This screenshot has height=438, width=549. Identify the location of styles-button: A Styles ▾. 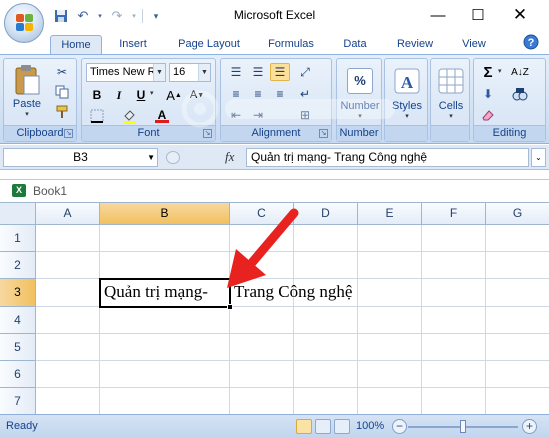
(407, 94).